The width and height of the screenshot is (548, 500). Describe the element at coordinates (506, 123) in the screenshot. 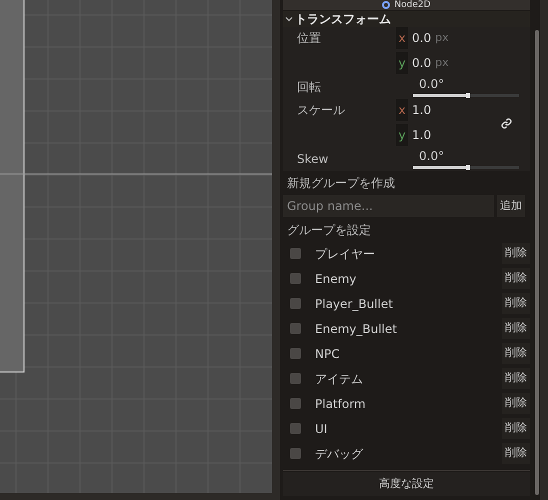

I see `link-icon` at that location.